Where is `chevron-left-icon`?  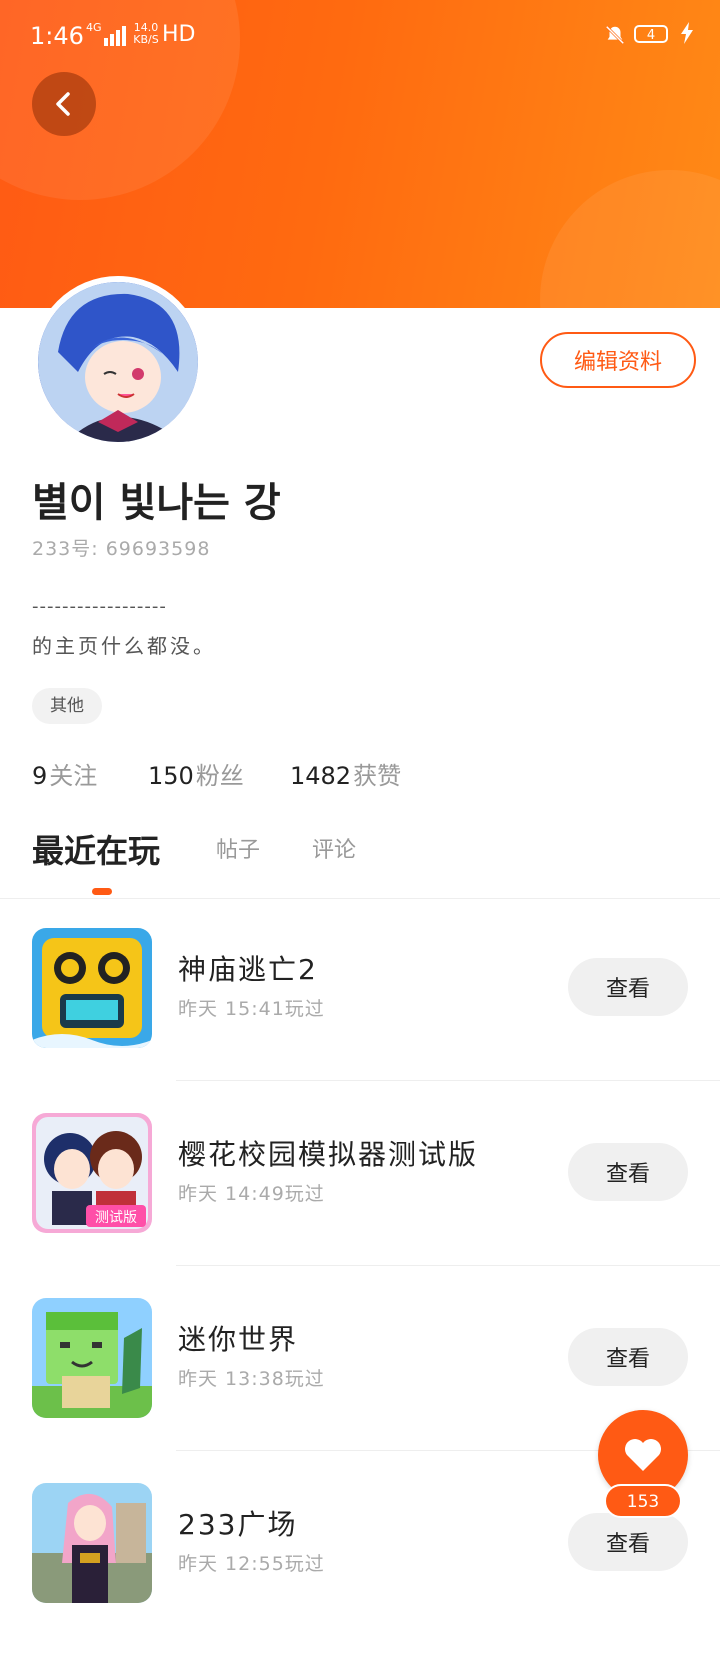 chevron-left-icon is located at coordinates (63, 104).